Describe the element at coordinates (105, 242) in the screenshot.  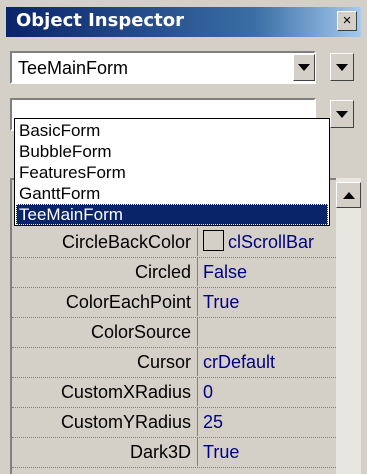
I see `property-name: CircleBackColor` at that location.